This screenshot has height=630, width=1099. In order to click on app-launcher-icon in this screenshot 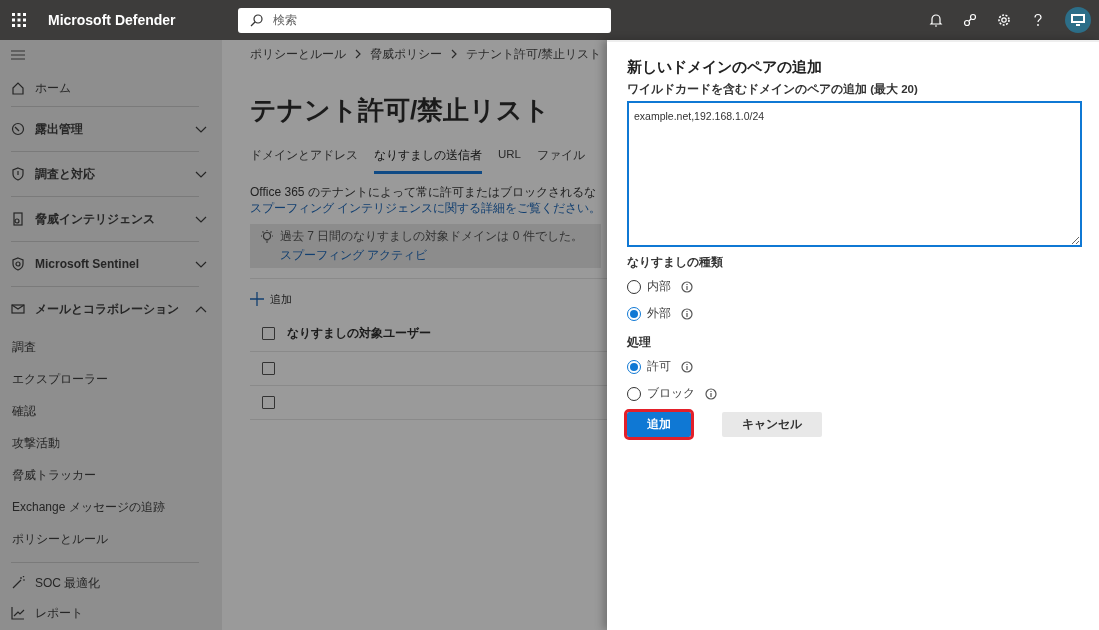, I will do `click(19, 20)`.